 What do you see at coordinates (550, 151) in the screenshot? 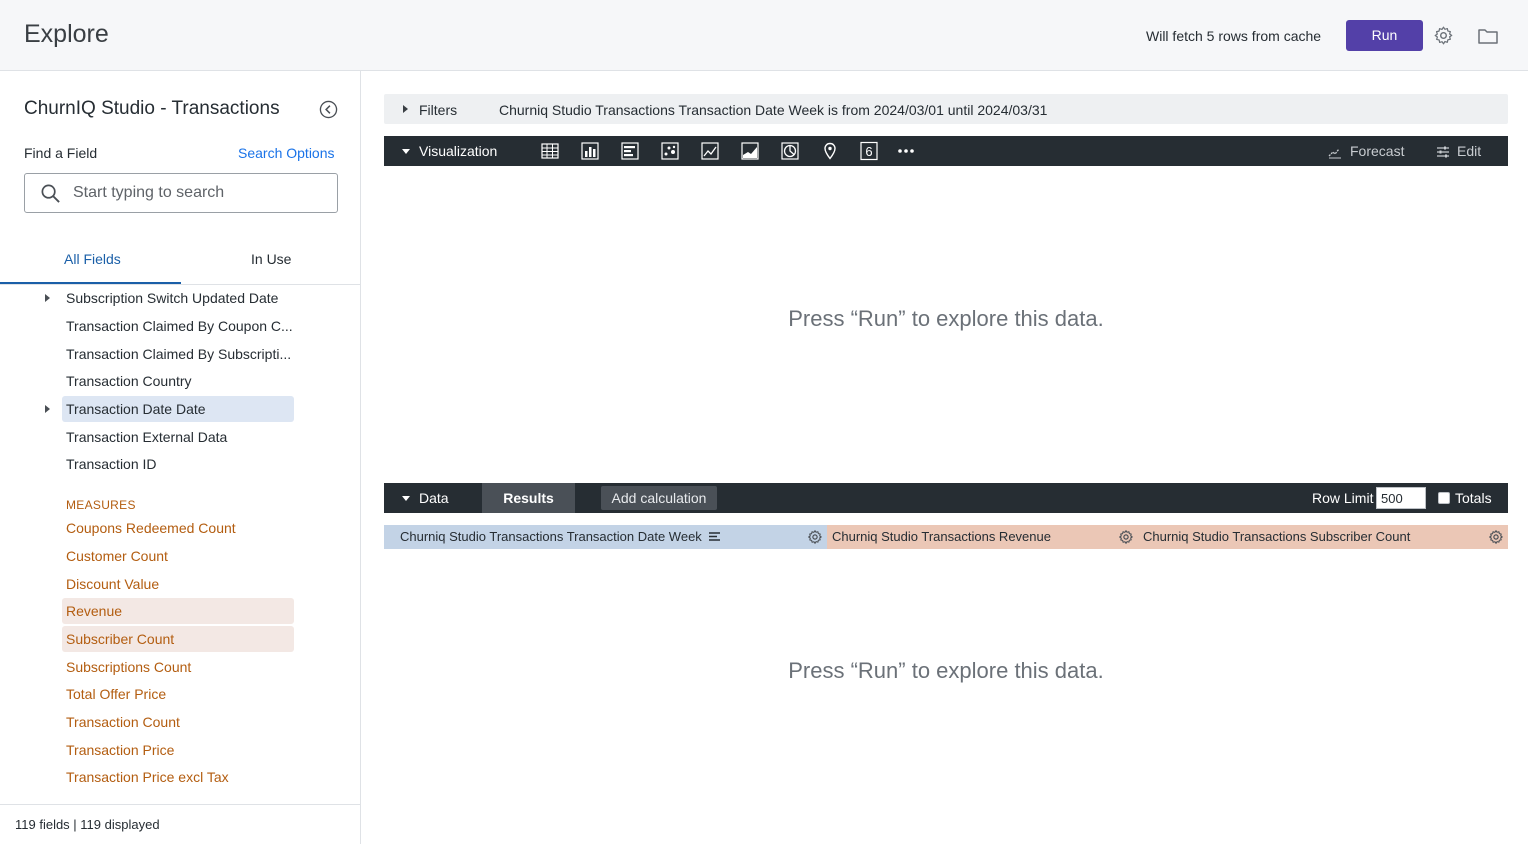
I see `table-icon` at bounding box center [550, 151].